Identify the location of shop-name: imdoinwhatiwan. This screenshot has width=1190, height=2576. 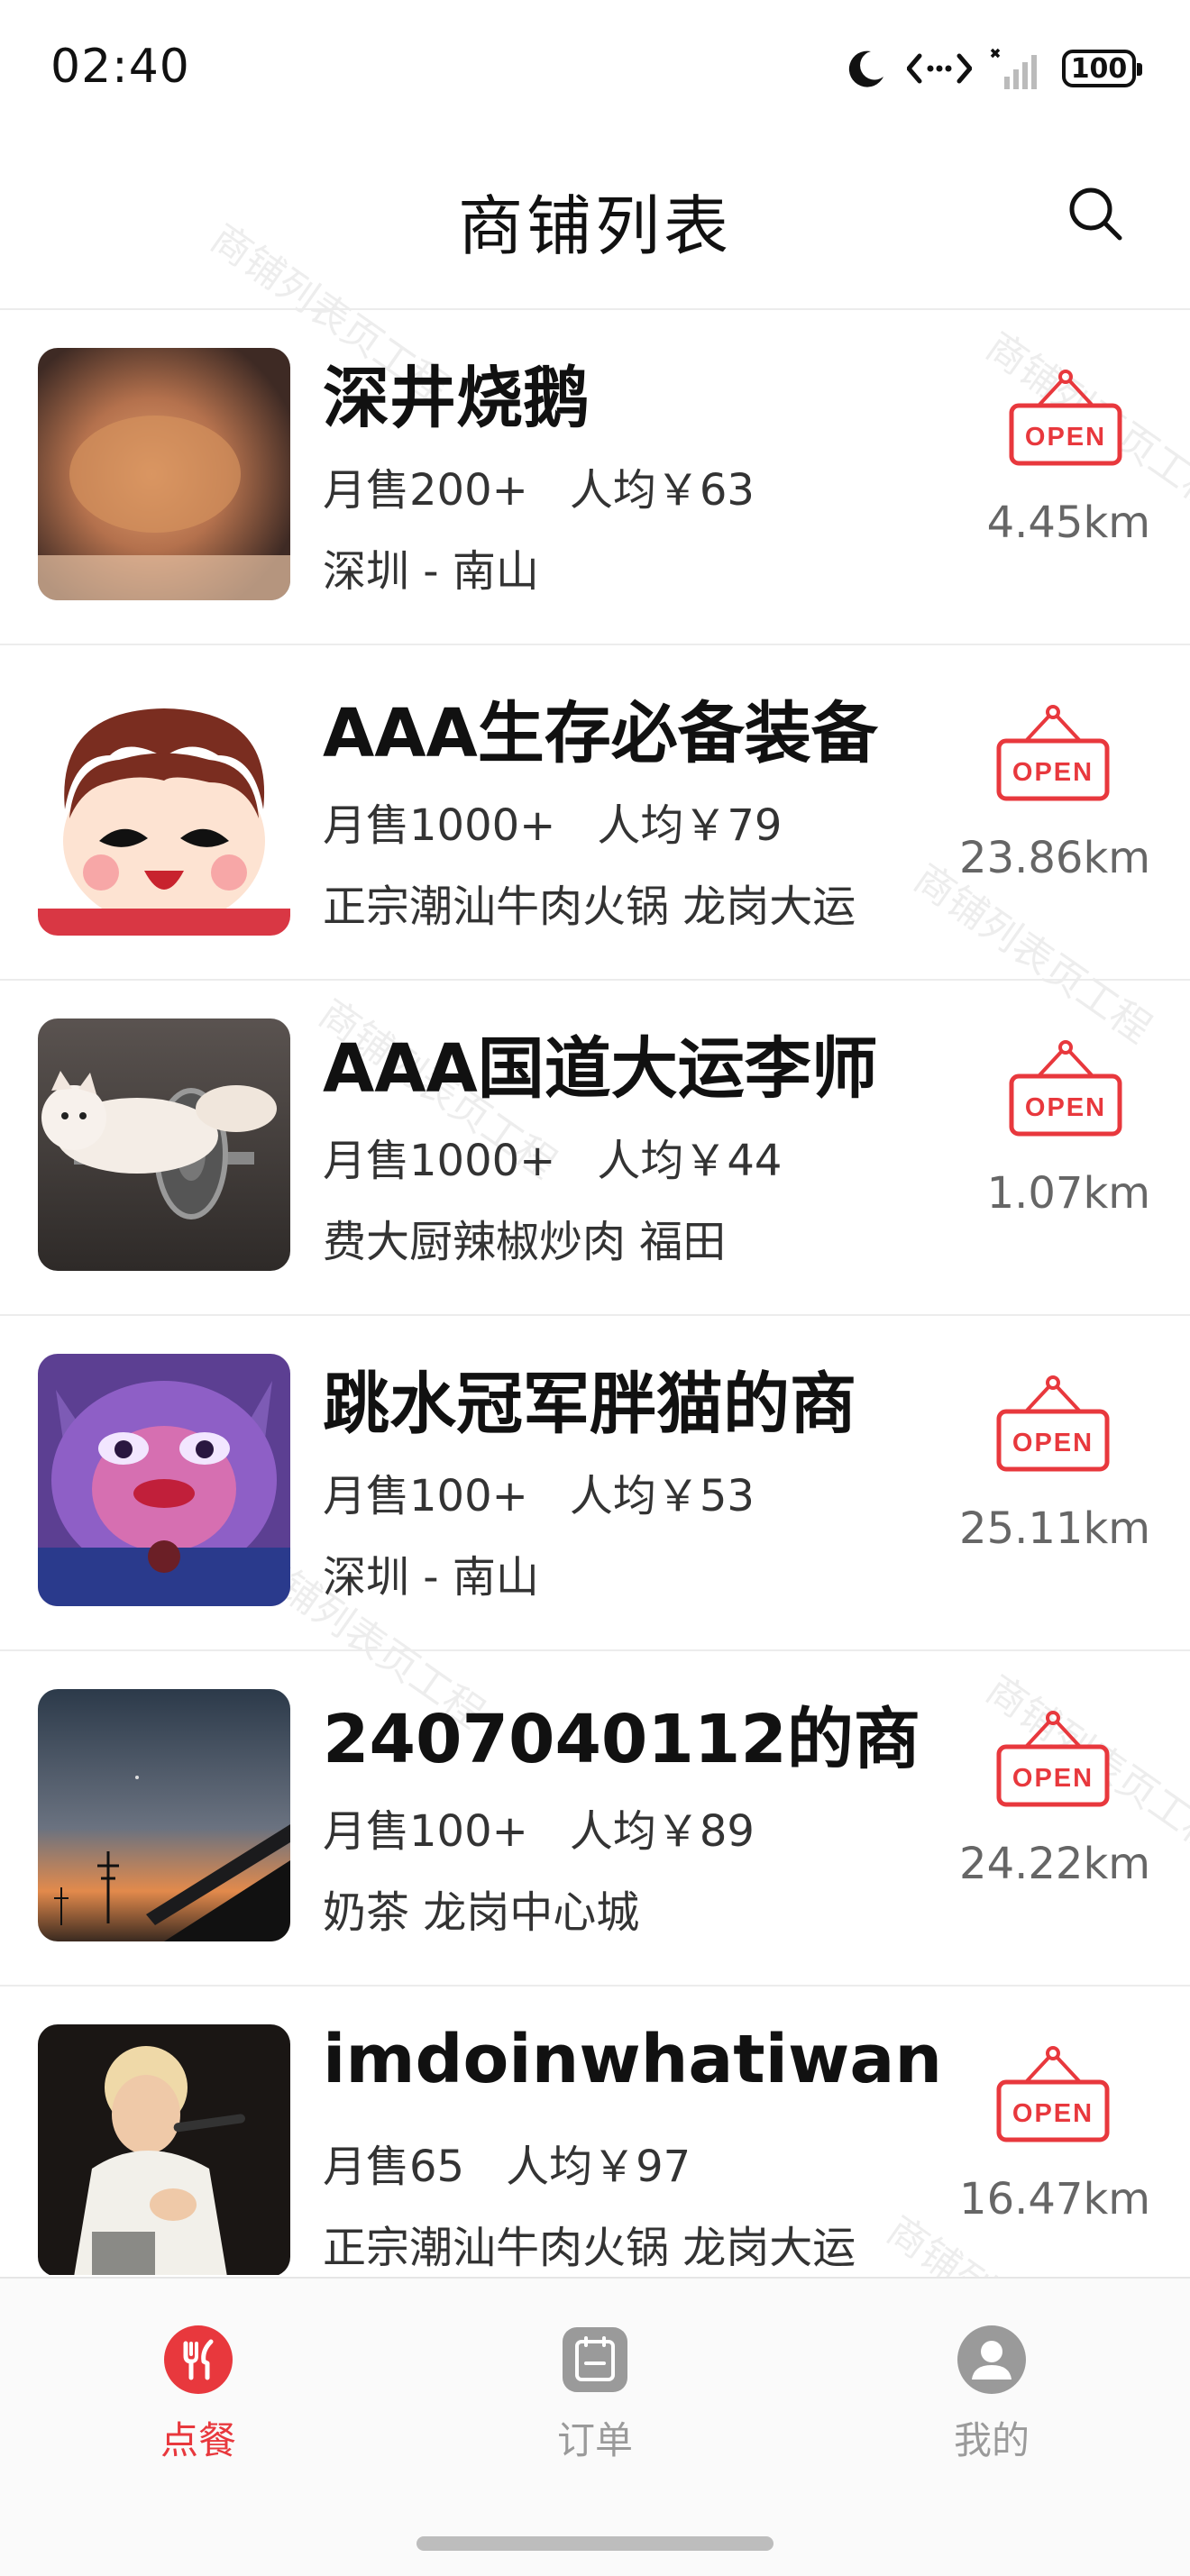
(633, 2059).